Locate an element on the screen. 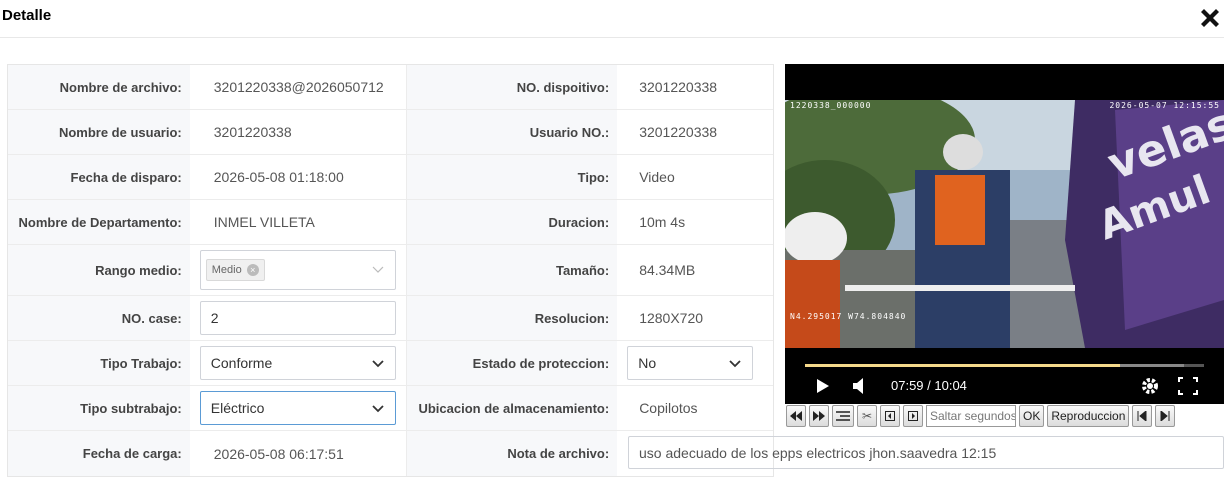  seek-seconds-placeholder: Saltar segundos is located at coordinates (973, 416).